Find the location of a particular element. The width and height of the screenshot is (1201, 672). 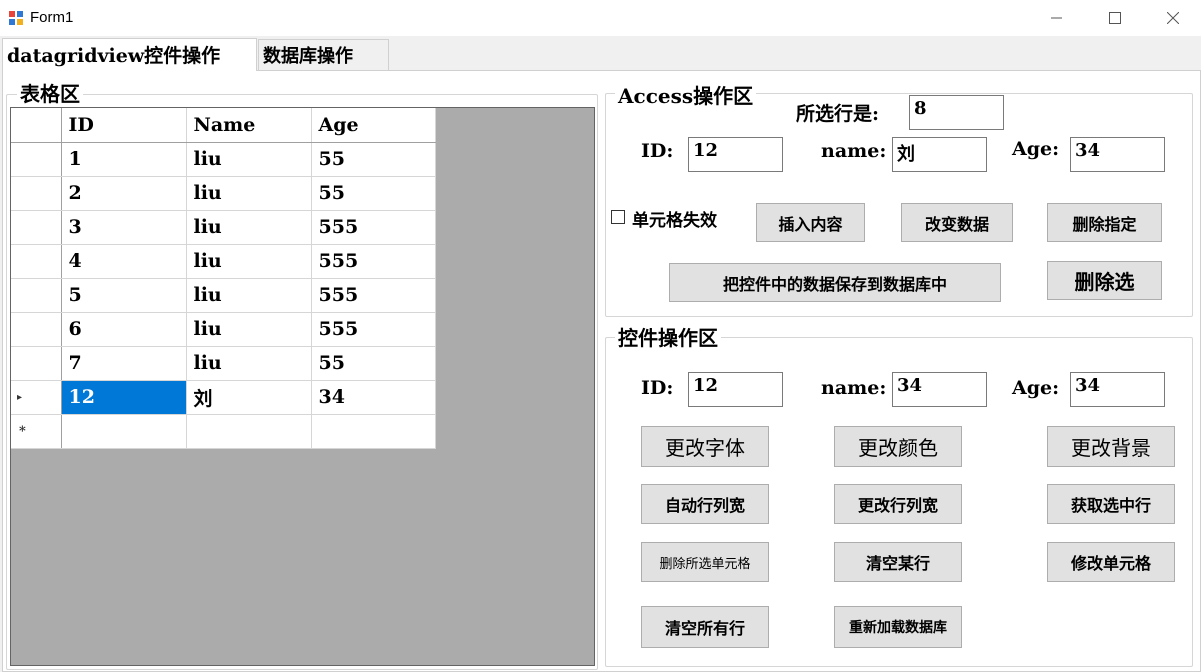

table-row: 2 liu 55 is located at coordinates (223, 193).